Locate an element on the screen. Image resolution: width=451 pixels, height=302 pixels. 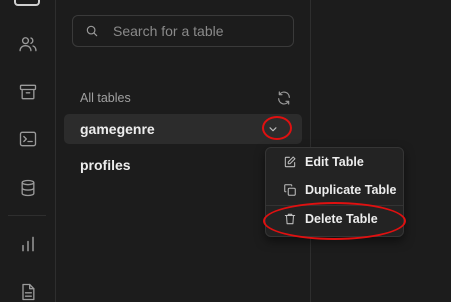
chevron-down-icon is located at coordinates (273, 129).